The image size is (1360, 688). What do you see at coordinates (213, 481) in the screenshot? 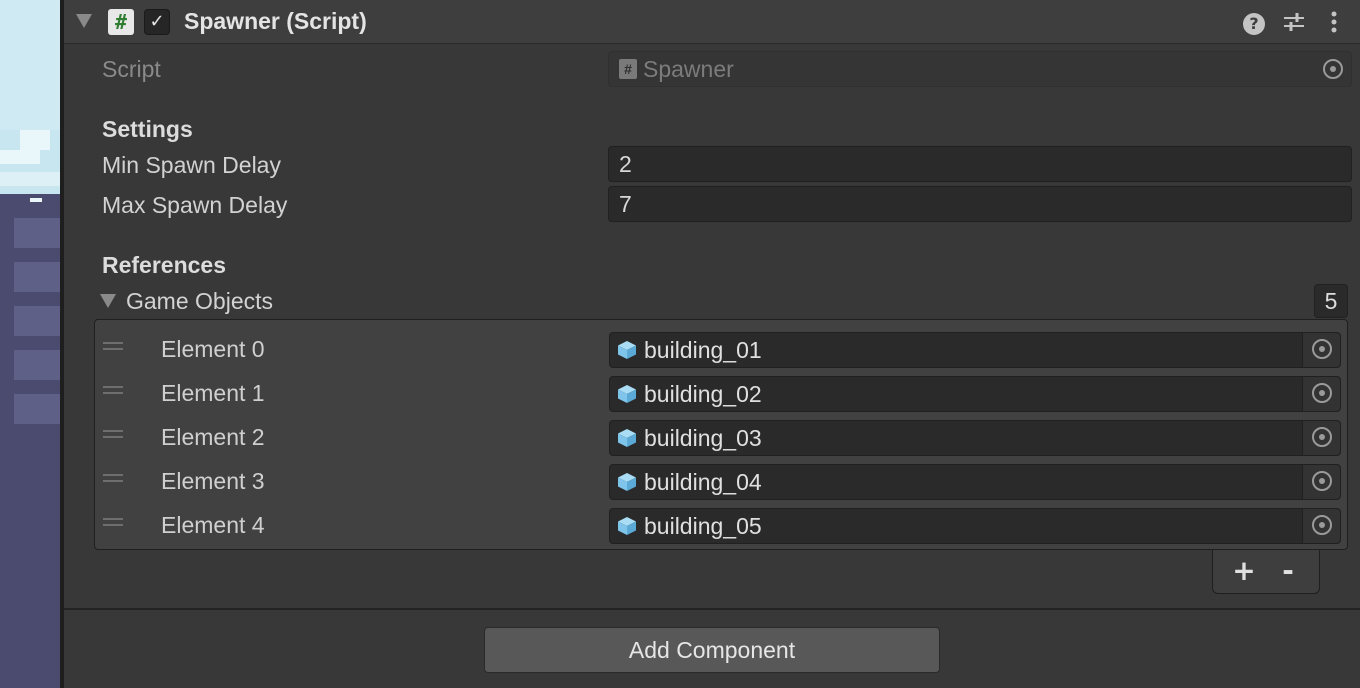
I see `element-label: Element 3` at bounding box center [213, 481].